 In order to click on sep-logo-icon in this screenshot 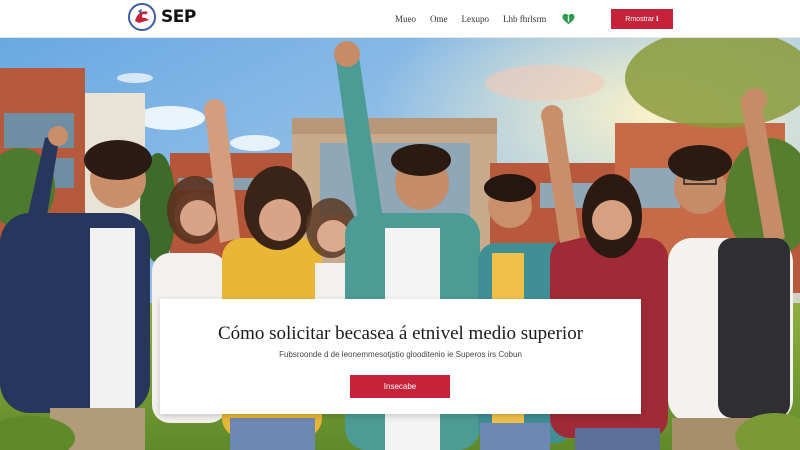, I will do `click(142, 17)`.